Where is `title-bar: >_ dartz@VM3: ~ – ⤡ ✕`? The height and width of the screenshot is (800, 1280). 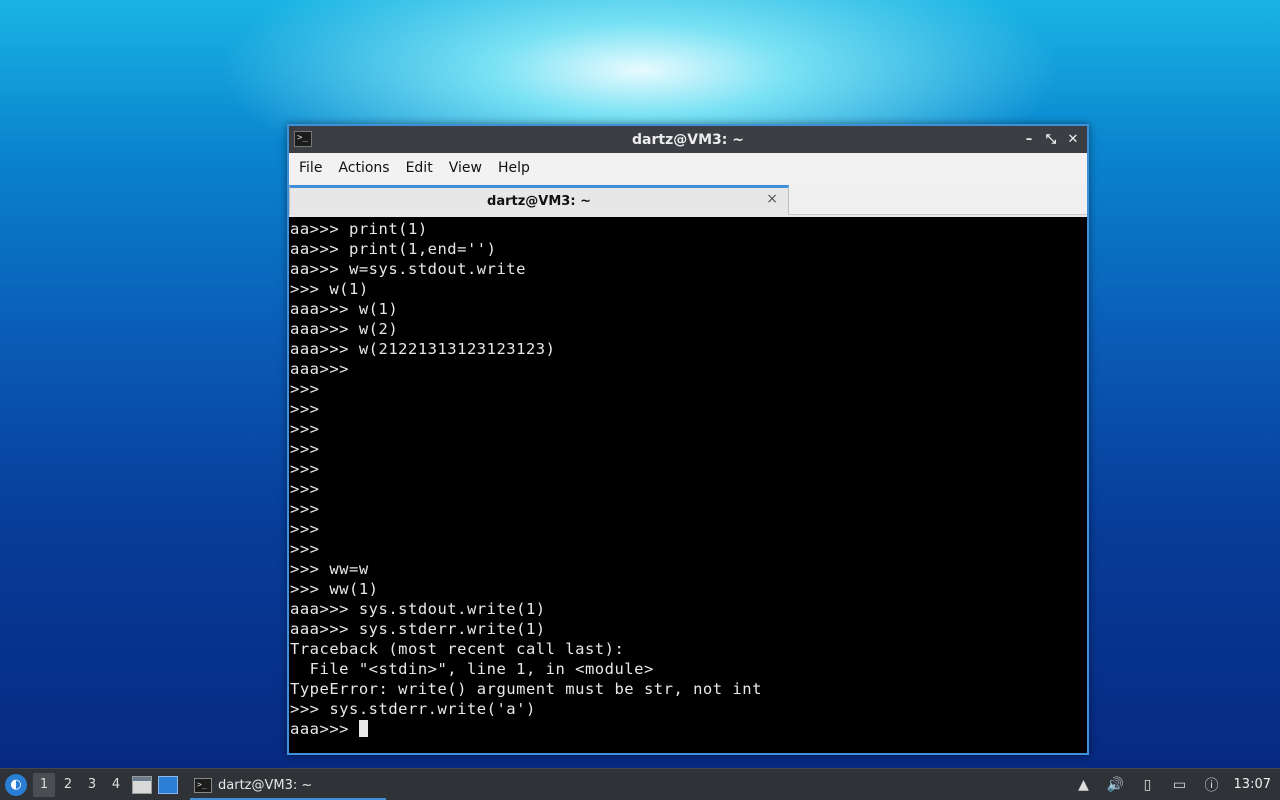
title-bar: >_ dartz@VM3: ~ – ⤡ ✕ is located at coordinates (688, 139).